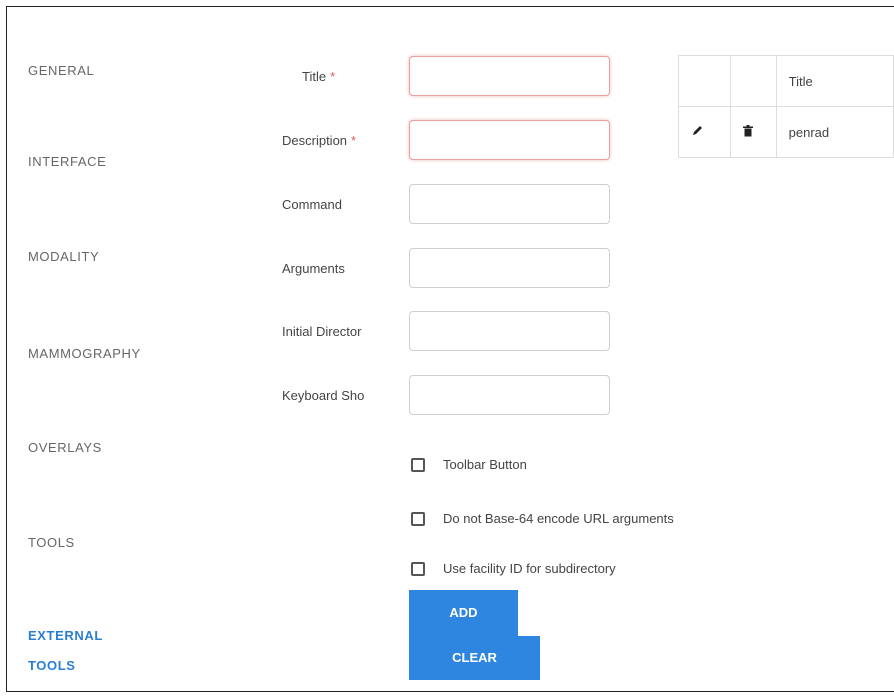 Image resolution: width=894 pixels, height=698 pixels. I want to click on toolbar-button-label: Toolbar Button, so click(485, 464).